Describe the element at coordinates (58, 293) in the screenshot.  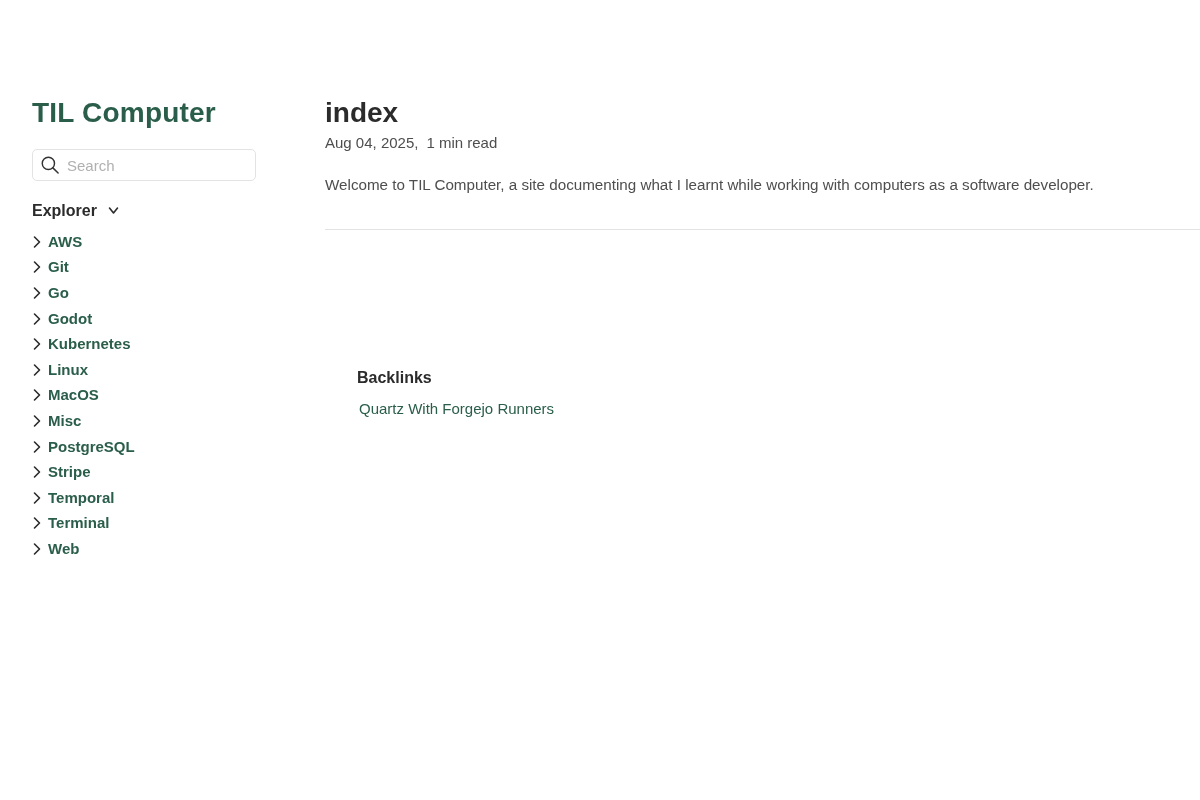
I see `folder-link: Go` at that location.